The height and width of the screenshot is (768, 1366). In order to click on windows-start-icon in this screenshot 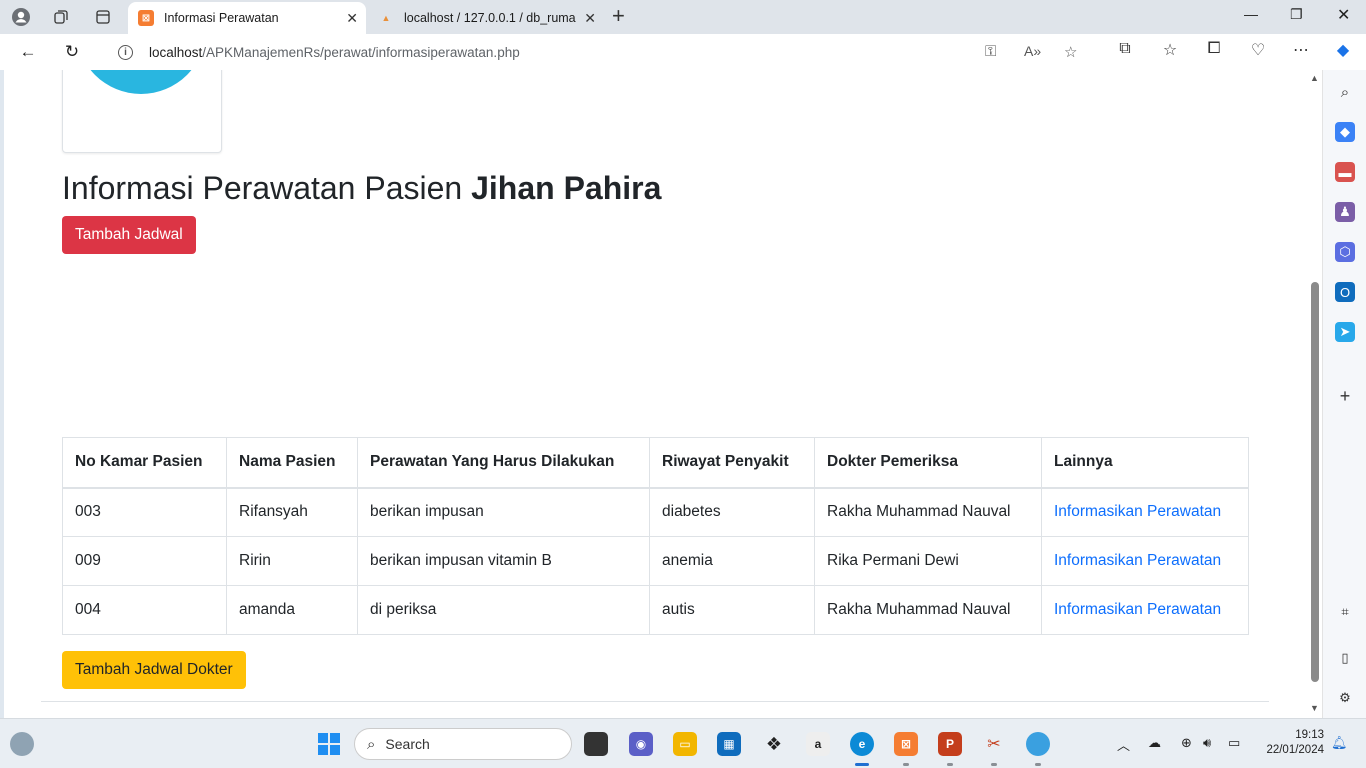, I will do `click(329, 744)`.